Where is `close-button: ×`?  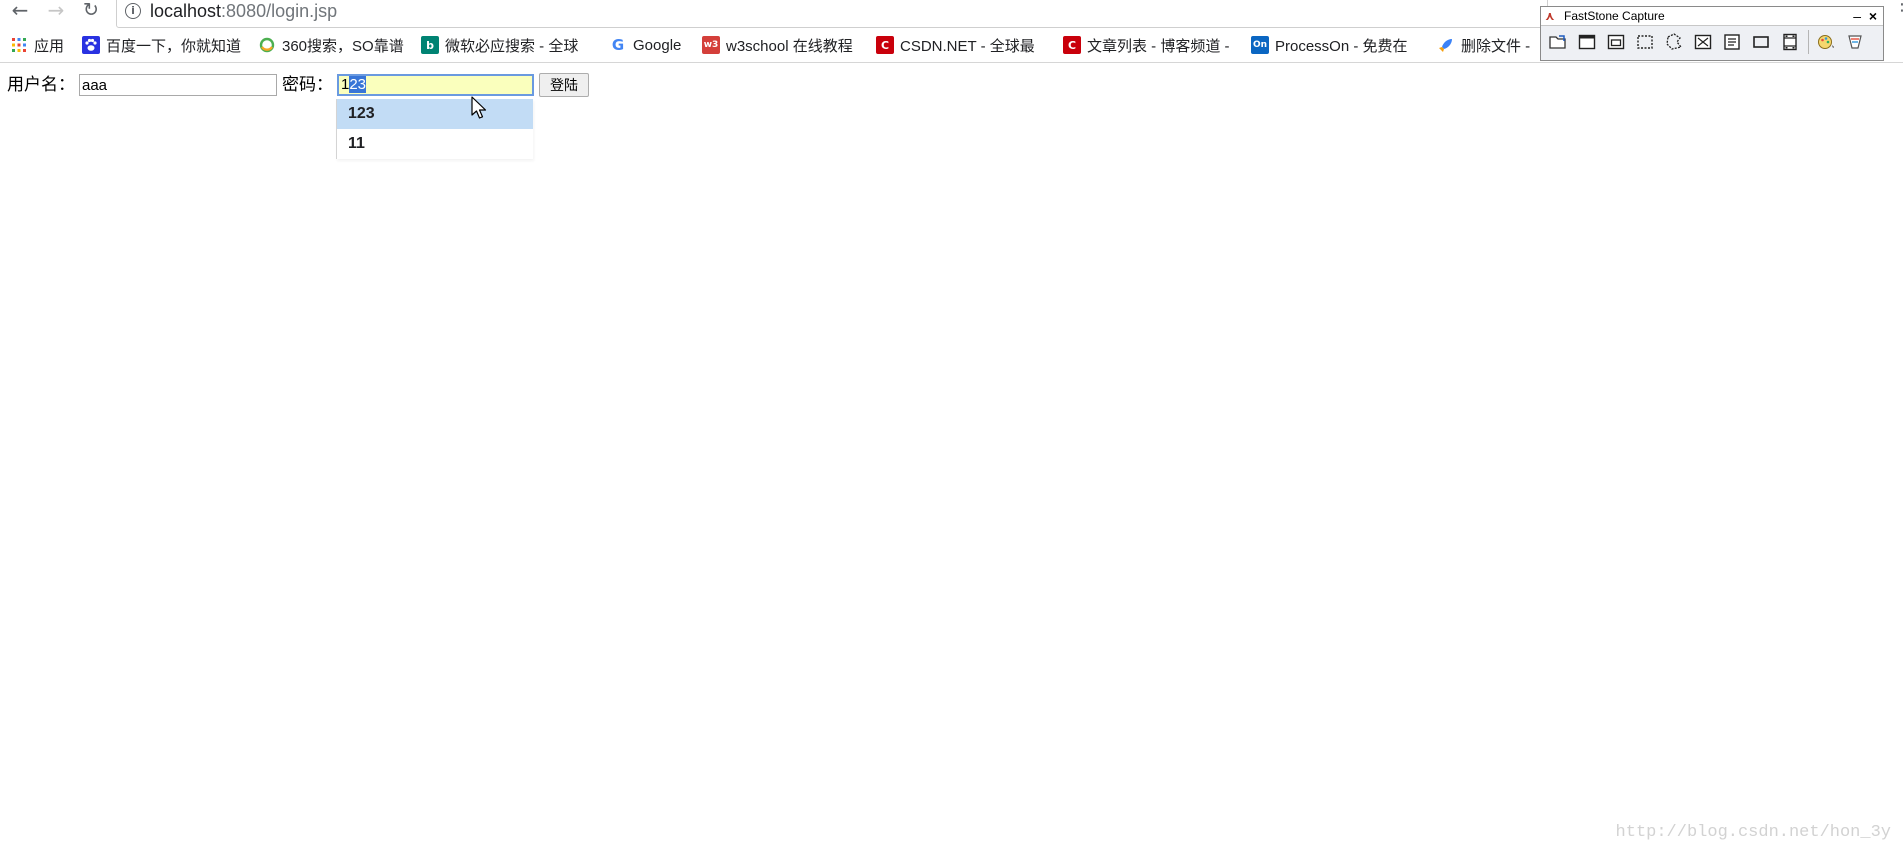
close-button: × is located at coordinates (1873, 16).